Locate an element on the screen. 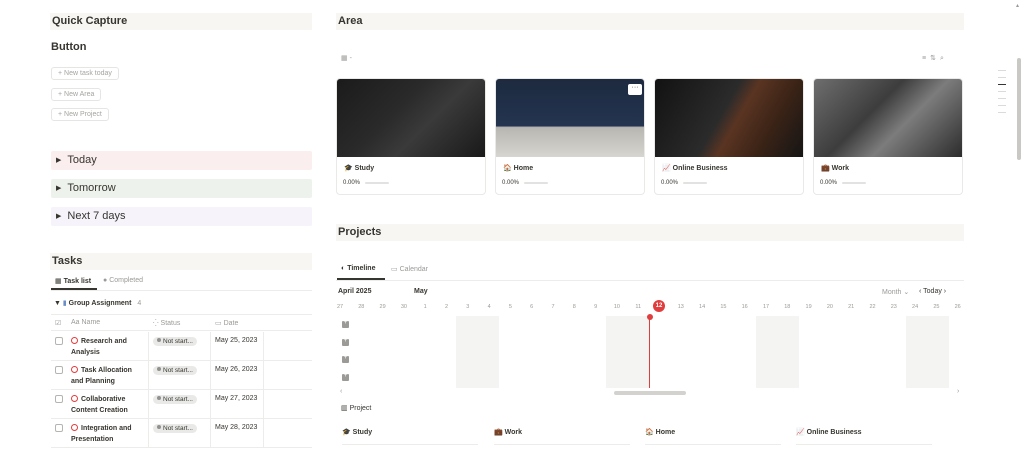 The width and height of the screenshot is (1024, 452). timeline-day-label: 2 is located at coordinates (446, 307).